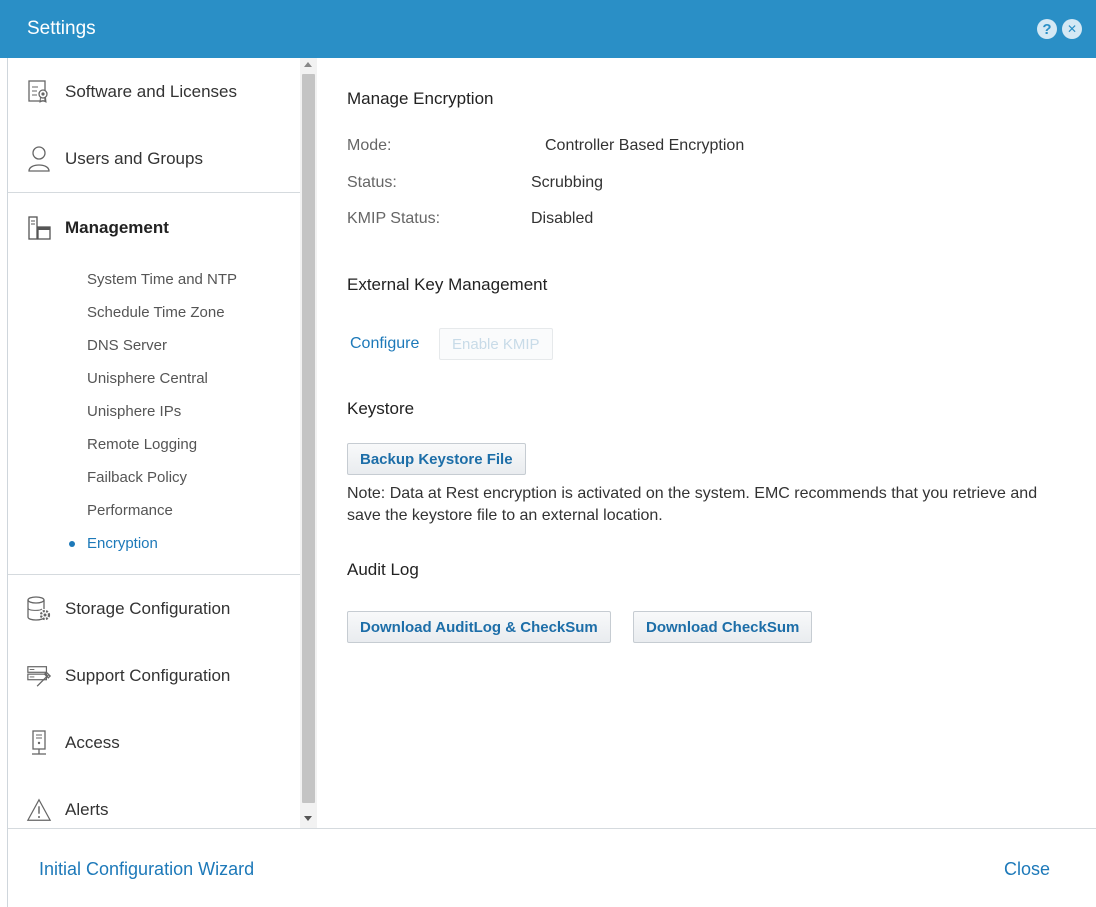  I want to click on enable-kmip-button: Enable KMIP, so click(496, 344).